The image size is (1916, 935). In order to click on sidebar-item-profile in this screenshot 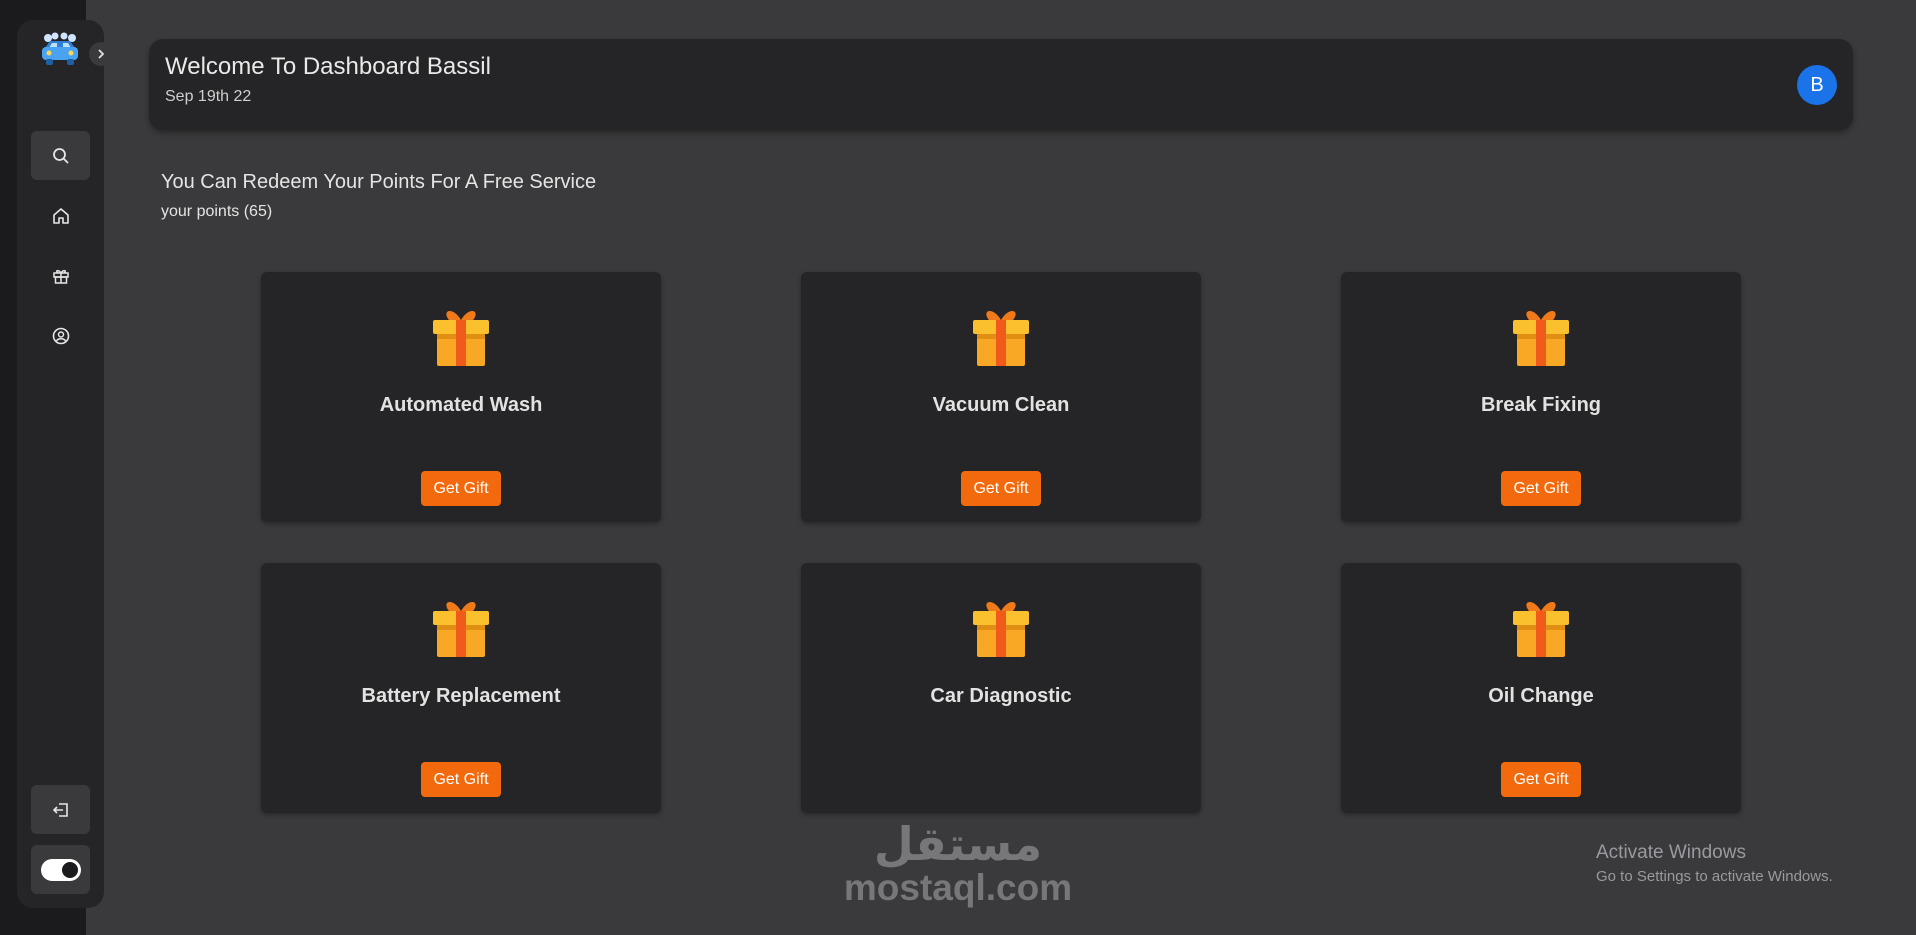, I will do `click(60, 335)`.